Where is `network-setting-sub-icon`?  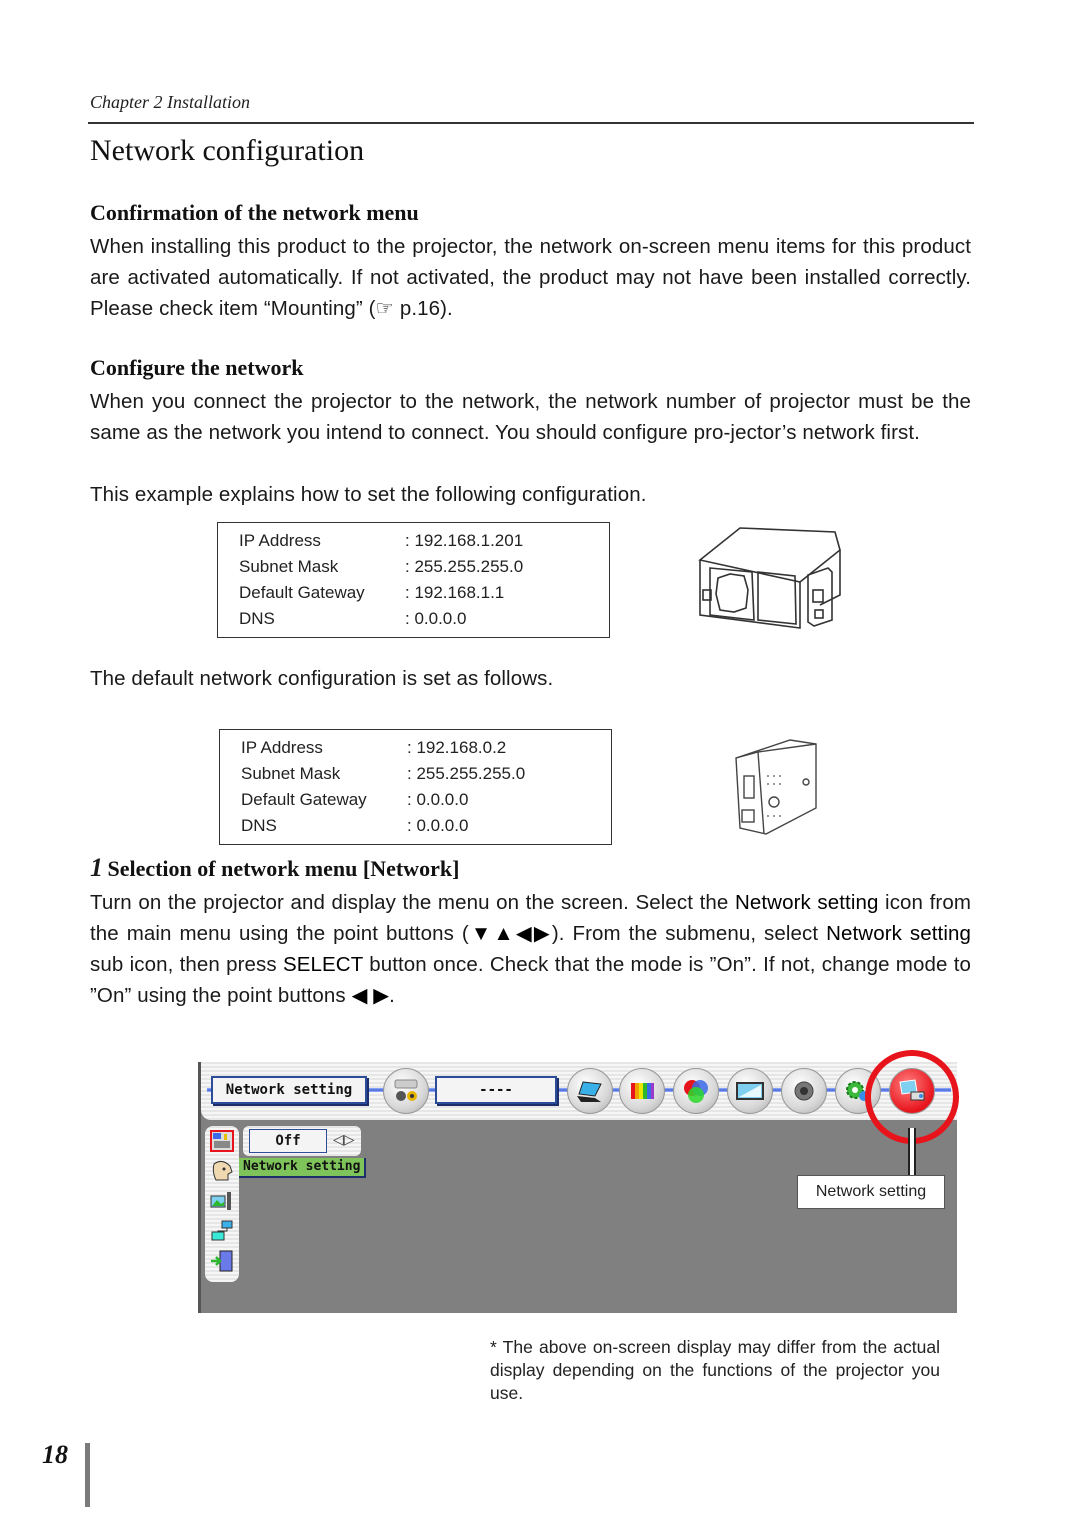 network-setting-sub-icon is located at coordinates (222, 1141).